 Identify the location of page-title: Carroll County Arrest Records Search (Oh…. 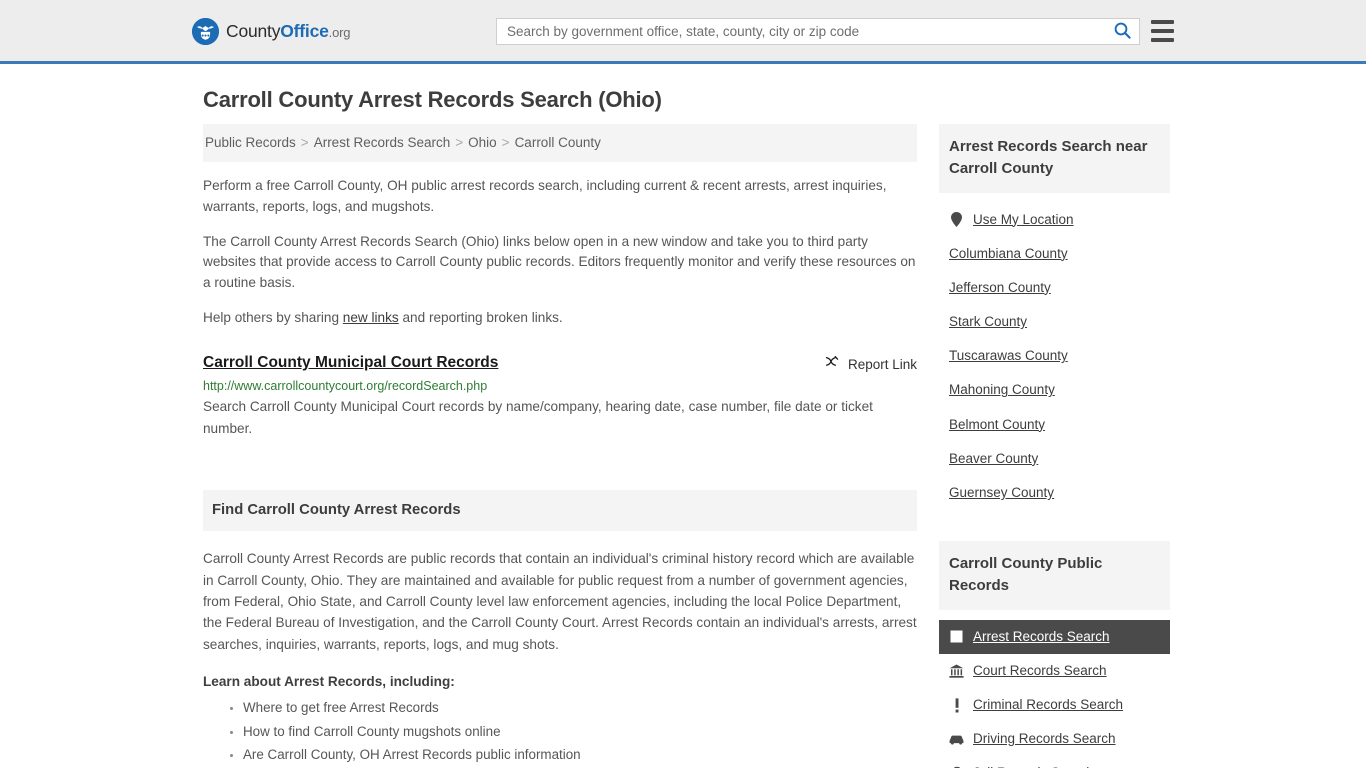
(432, 99).